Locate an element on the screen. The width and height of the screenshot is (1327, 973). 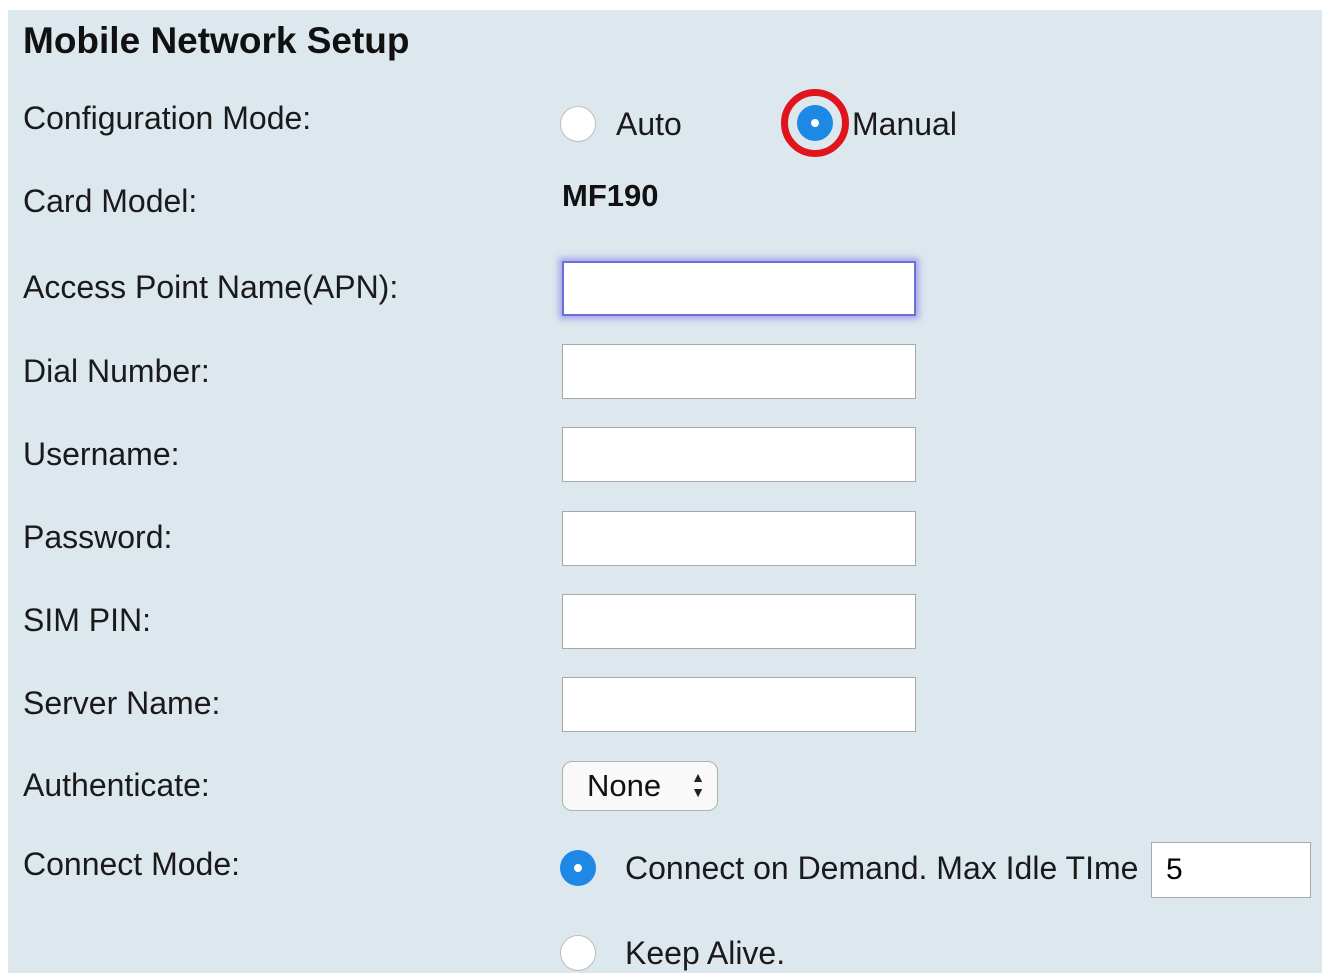
config-mode-auto-radio is located at coordinates (578, 124).